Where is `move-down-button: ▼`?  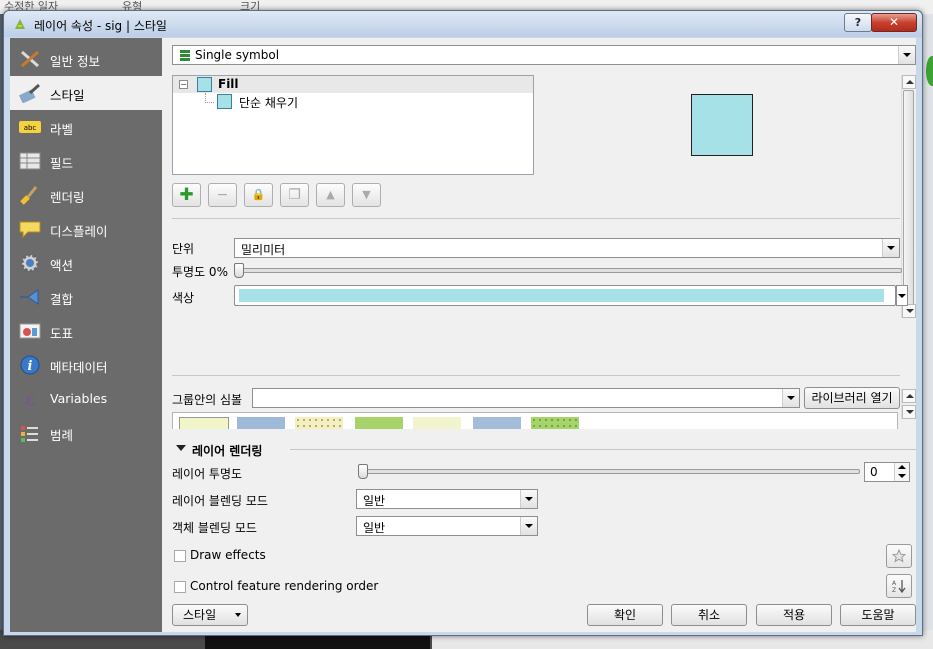
move-down-button: ▼ is located at coordinates (366, 195).